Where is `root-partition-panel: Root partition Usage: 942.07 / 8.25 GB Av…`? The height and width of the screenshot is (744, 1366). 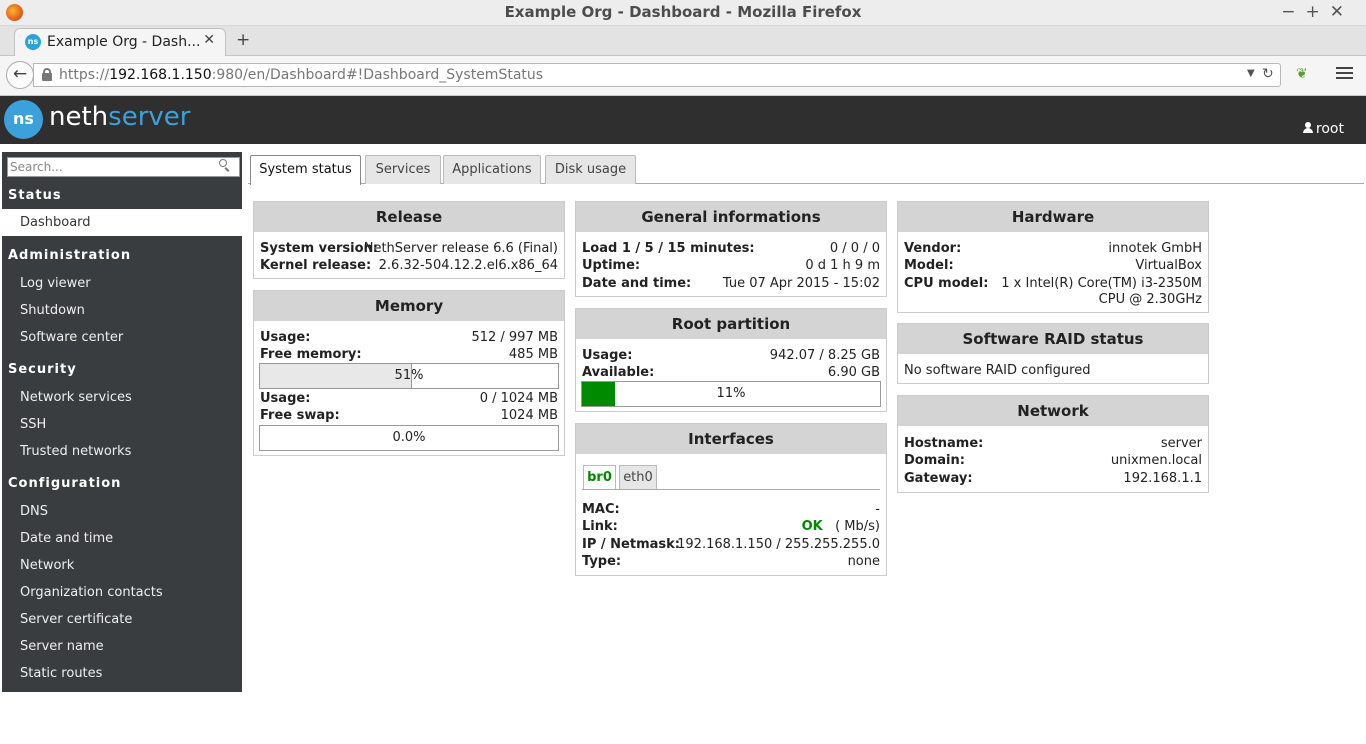 root-partition-panel: Root partition Usage: 942.07 / 8.25 GB Av… is located at coordinates (731, 360).